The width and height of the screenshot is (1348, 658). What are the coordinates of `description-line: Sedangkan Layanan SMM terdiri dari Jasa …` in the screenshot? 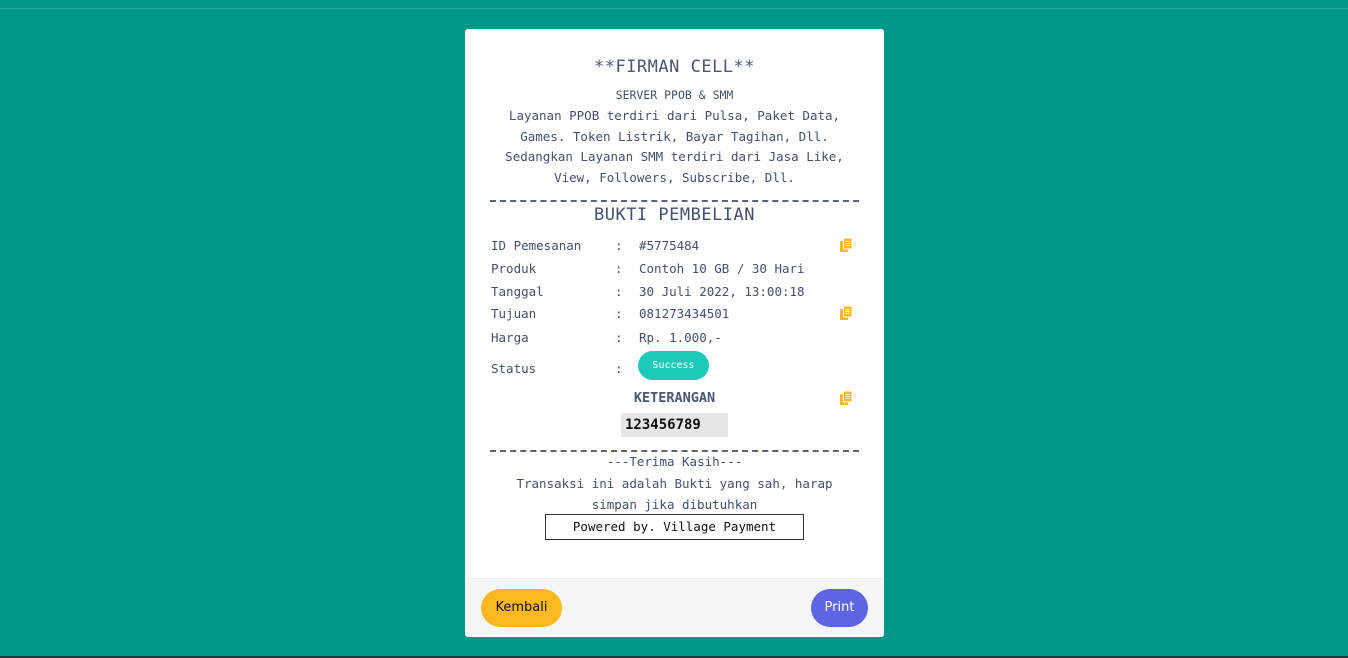 It's located at (674, 156).